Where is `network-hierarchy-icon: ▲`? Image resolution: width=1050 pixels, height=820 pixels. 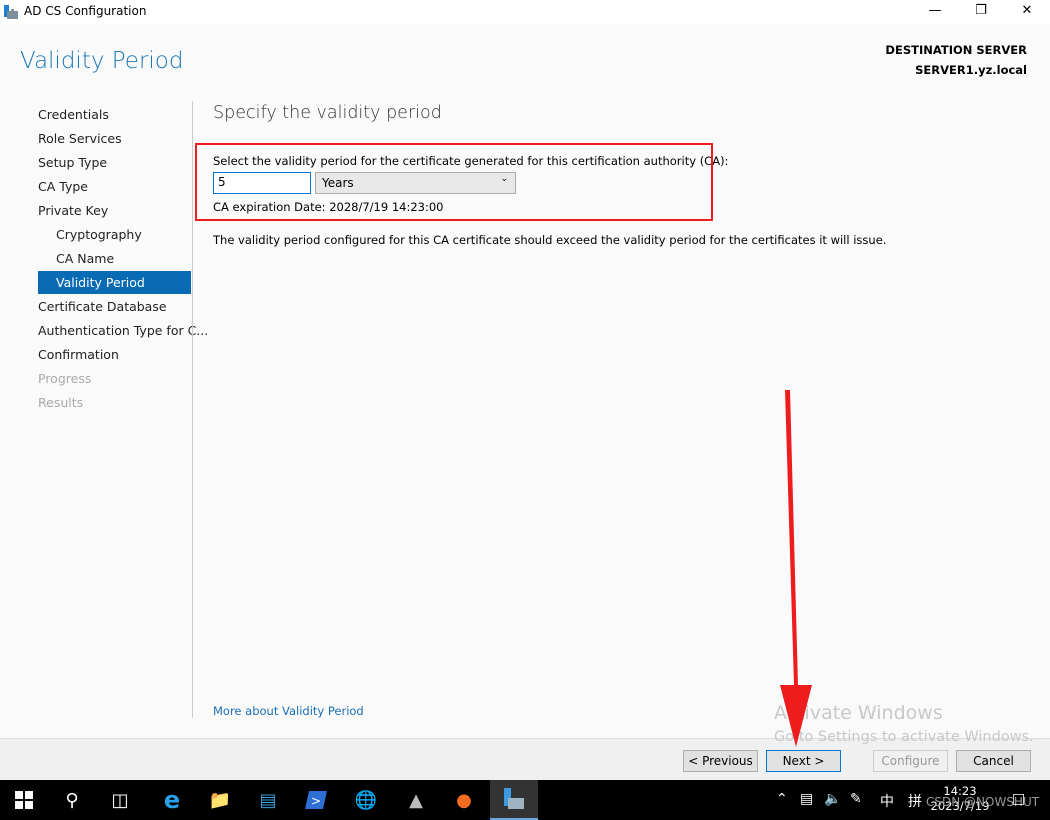
network-hierarchy-icon: ▲ is located at coordinates (416, 800).